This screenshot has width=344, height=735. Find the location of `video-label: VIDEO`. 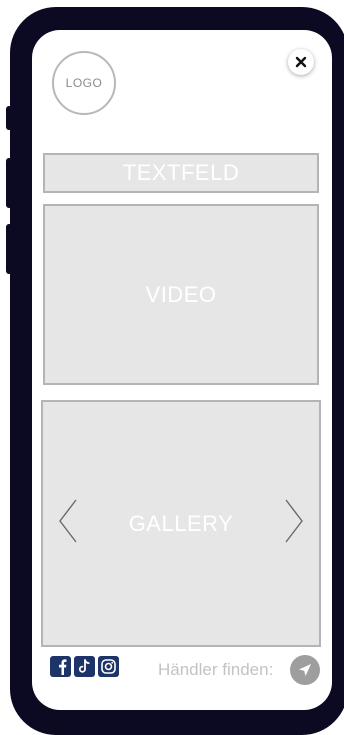

video-label: VIDEO is located at coordinates (181, 294).